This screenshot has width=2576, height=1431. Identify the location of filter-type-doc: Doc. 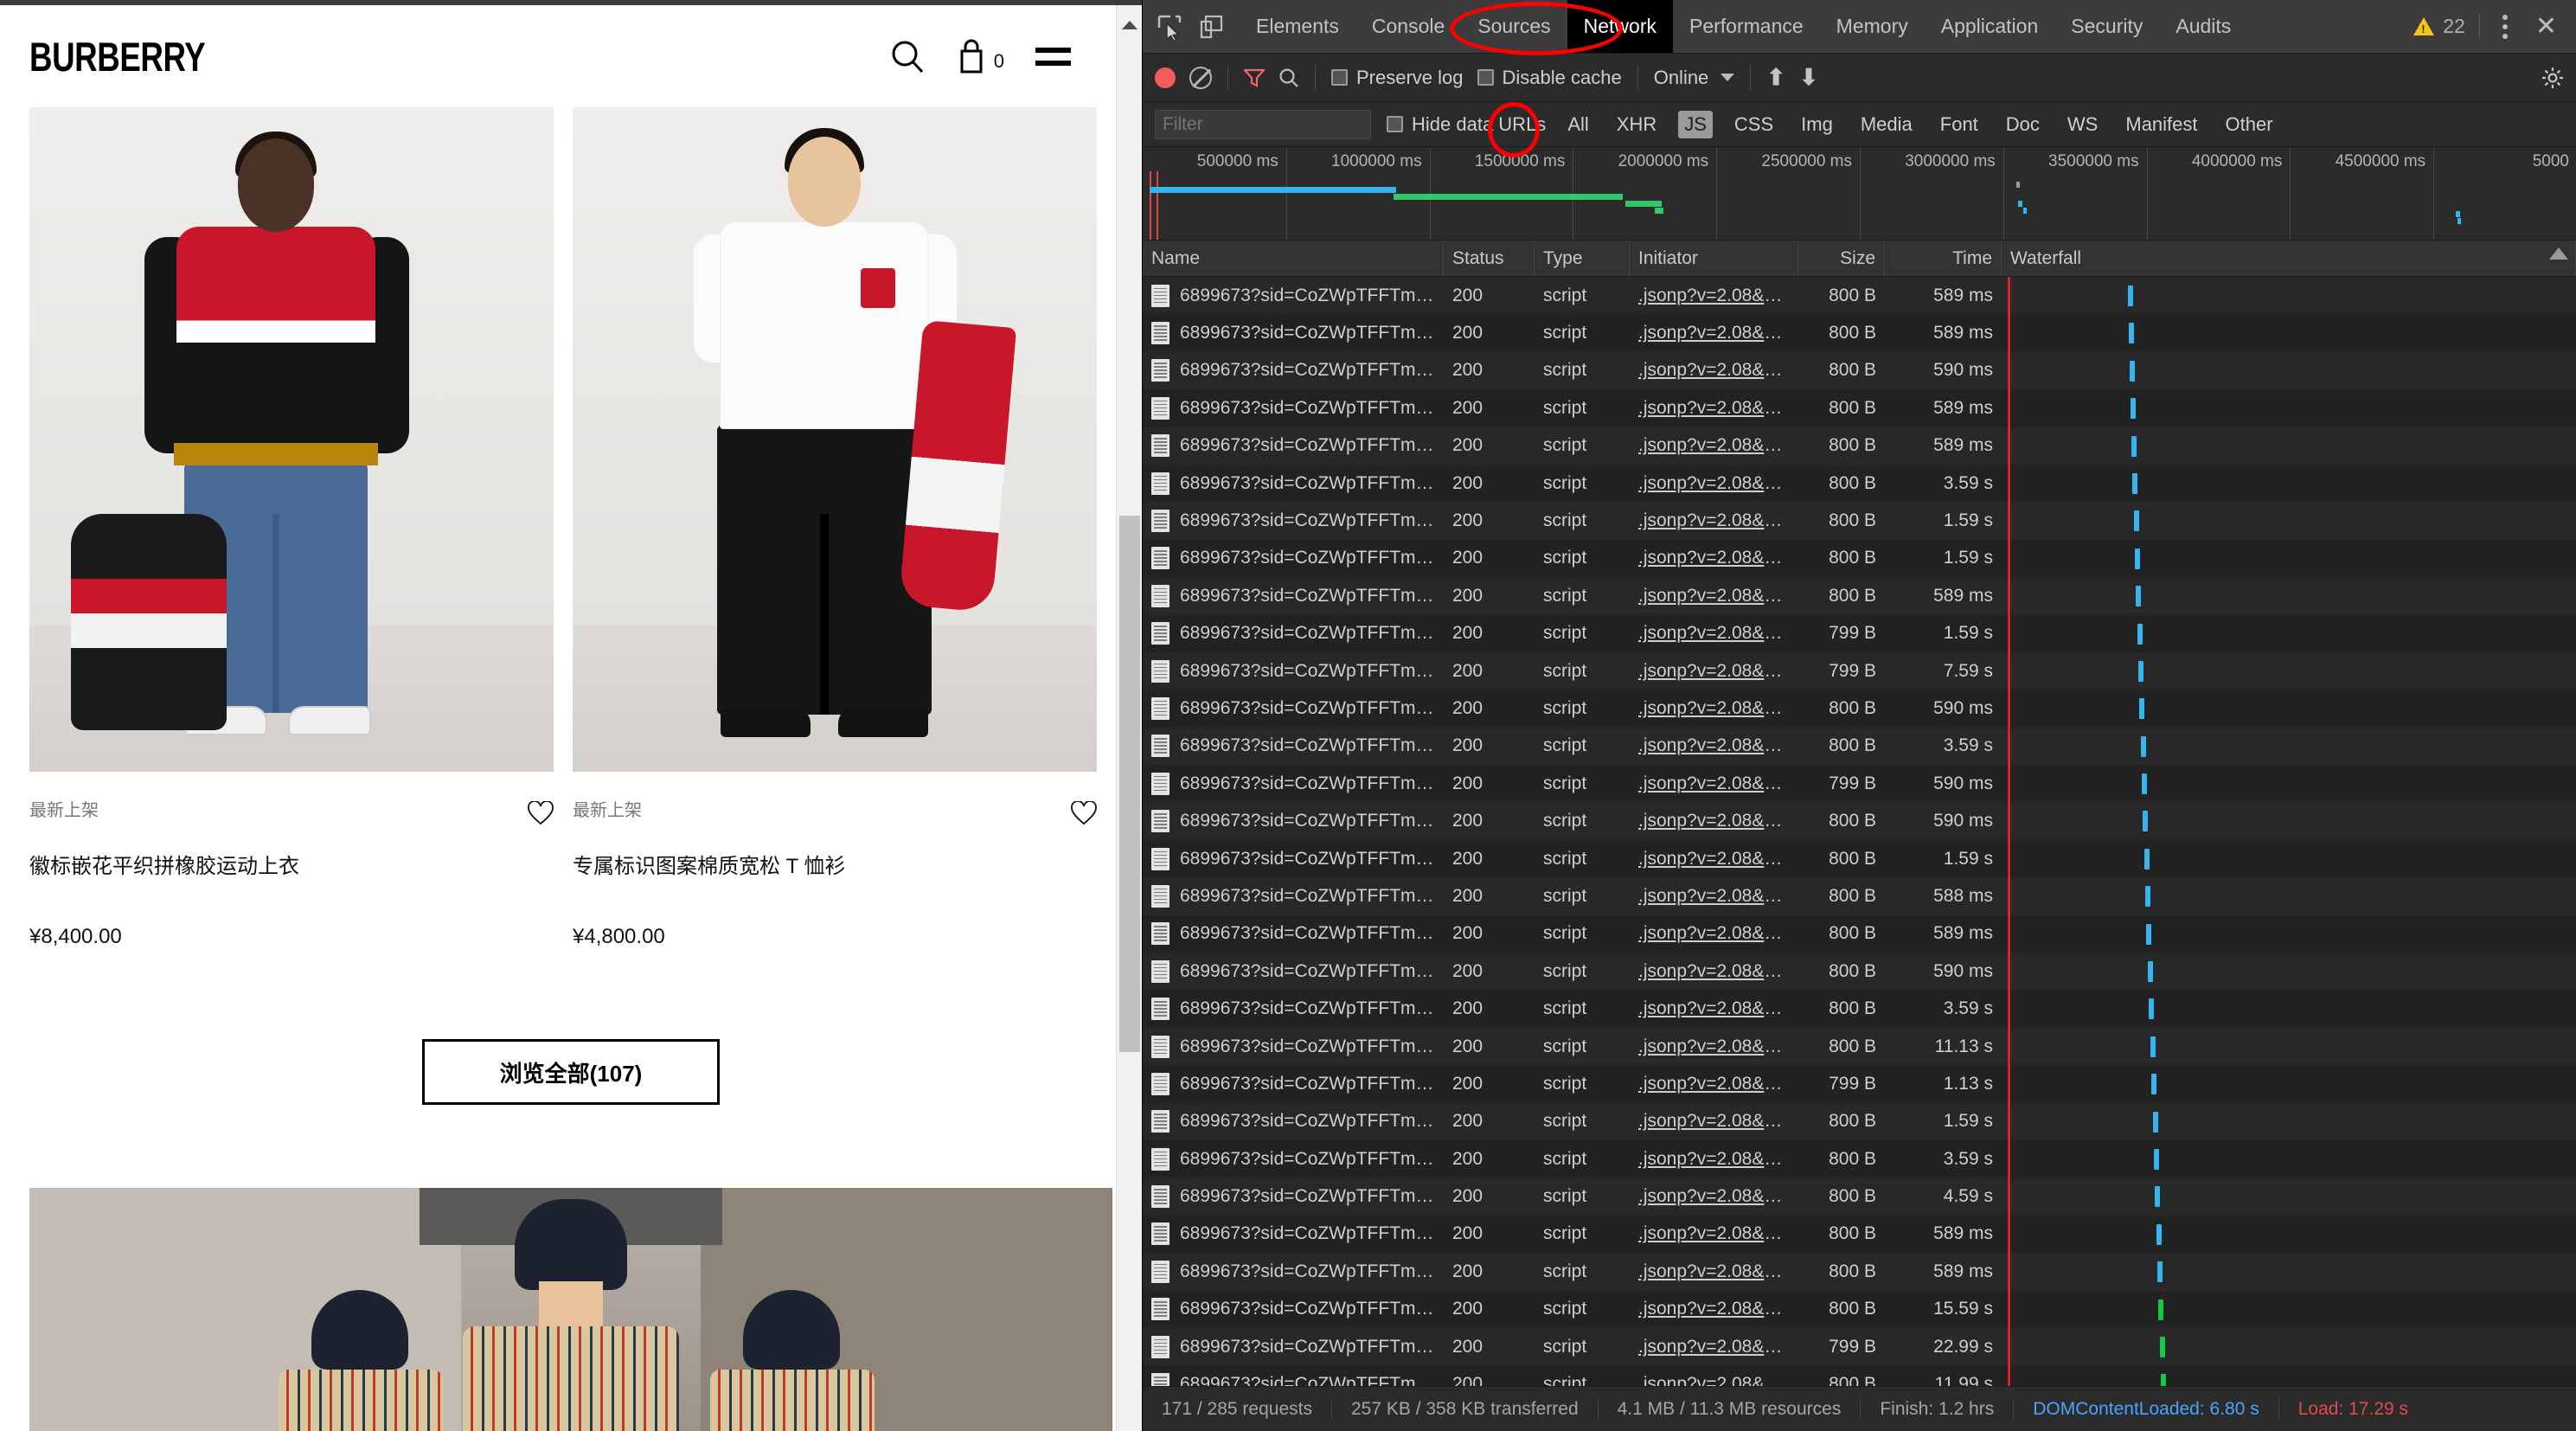
(2023, 125).